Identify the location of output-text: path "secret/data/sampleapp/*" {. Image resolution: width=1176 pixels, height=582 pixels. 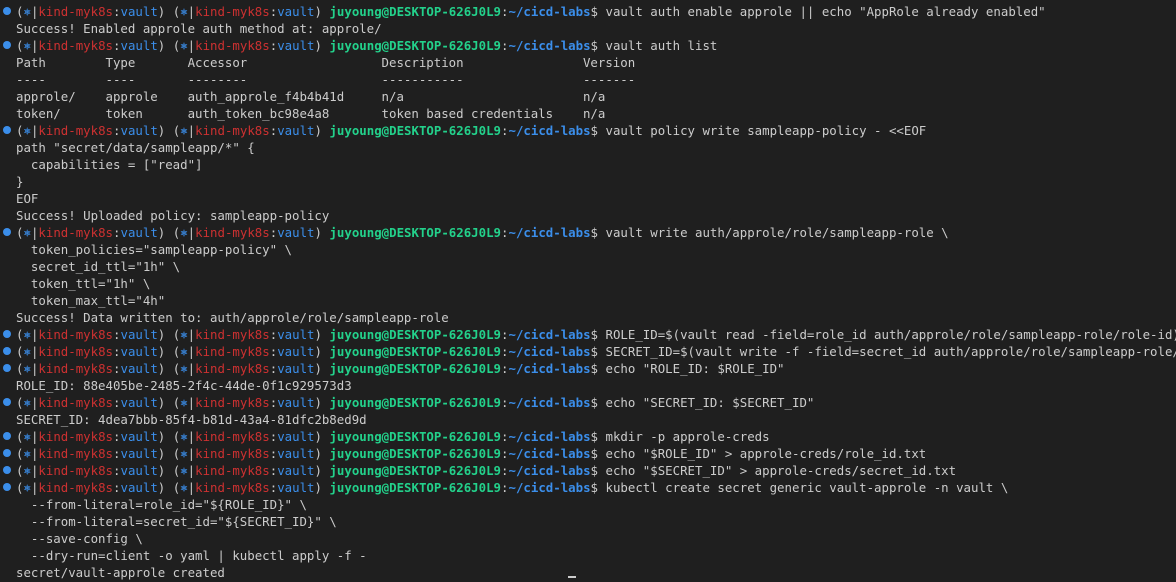
(135, 147).